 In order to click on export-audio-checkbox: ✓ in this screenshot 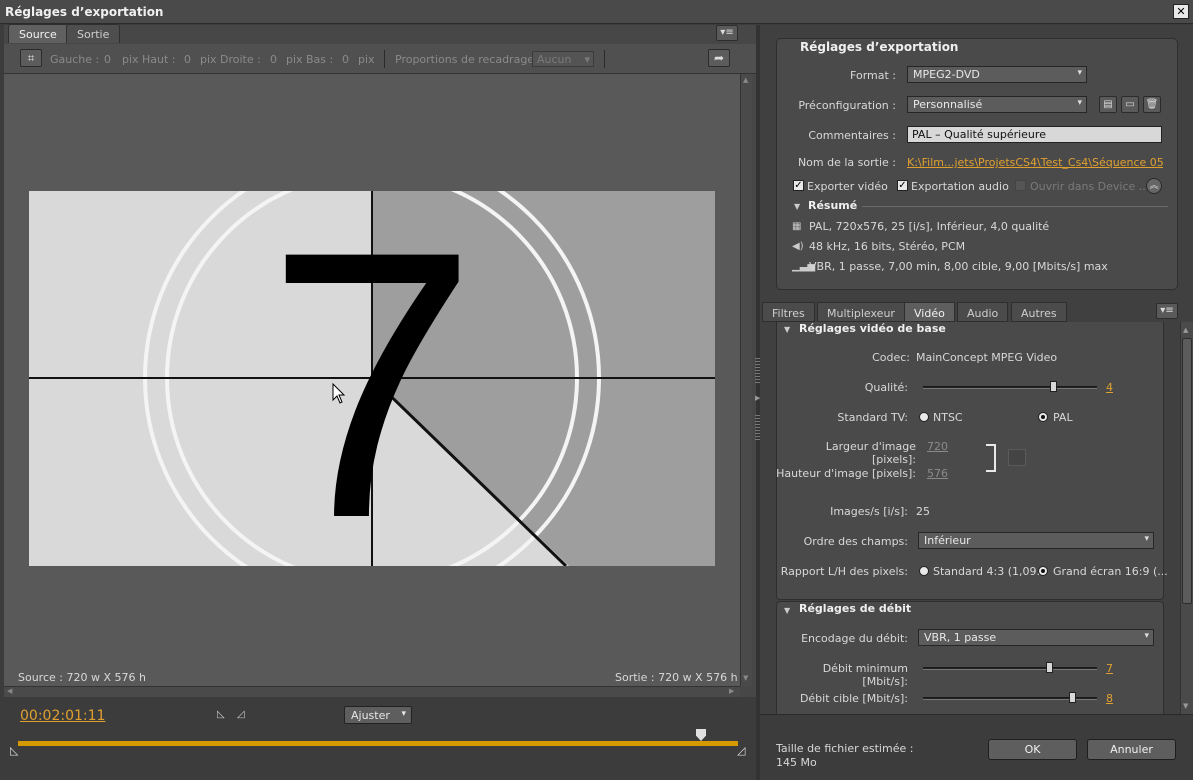, I will do `click(902, 185)`.